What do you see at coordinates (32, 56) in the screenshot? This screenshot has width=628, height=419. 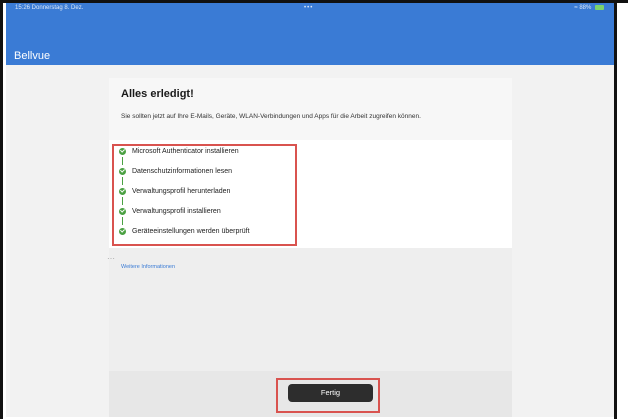 I see `app-title: Bellvue` at bounding box center [32, 56].